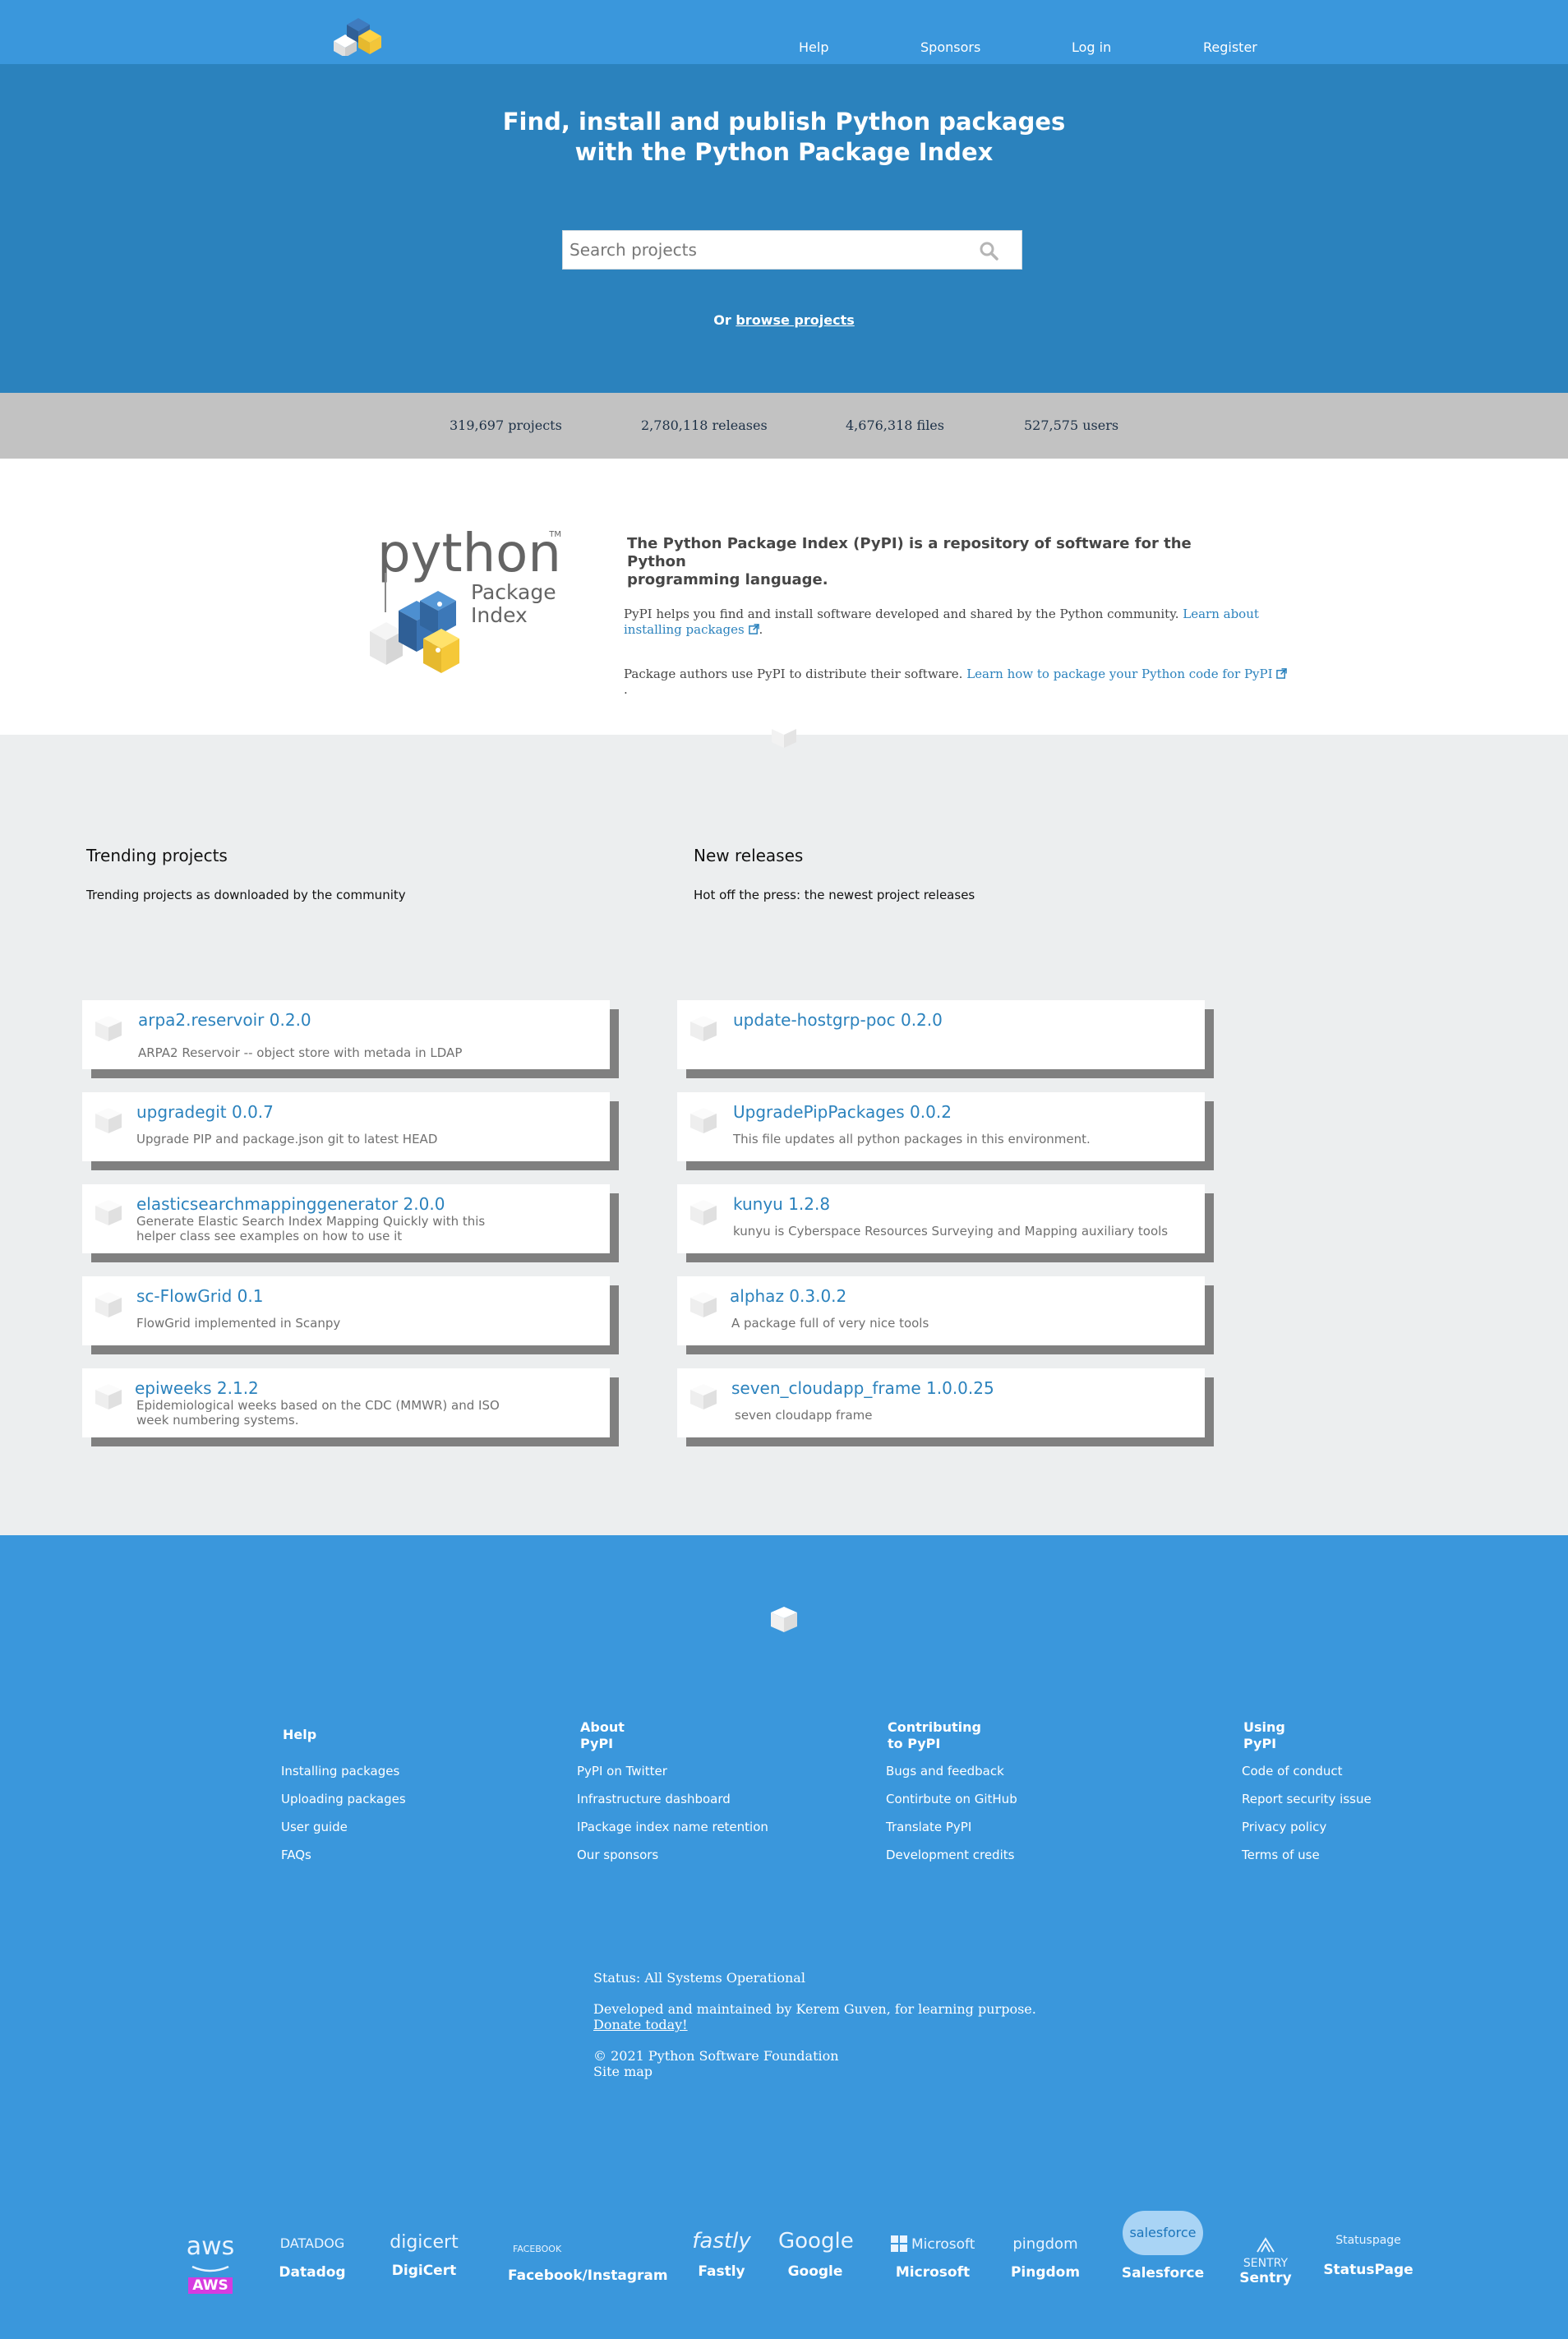 The image size is (1568, 2339). Describe the element at coordinates (795, 320) in the screenshot. I see `browse-projects-link: browse projects` at that location.